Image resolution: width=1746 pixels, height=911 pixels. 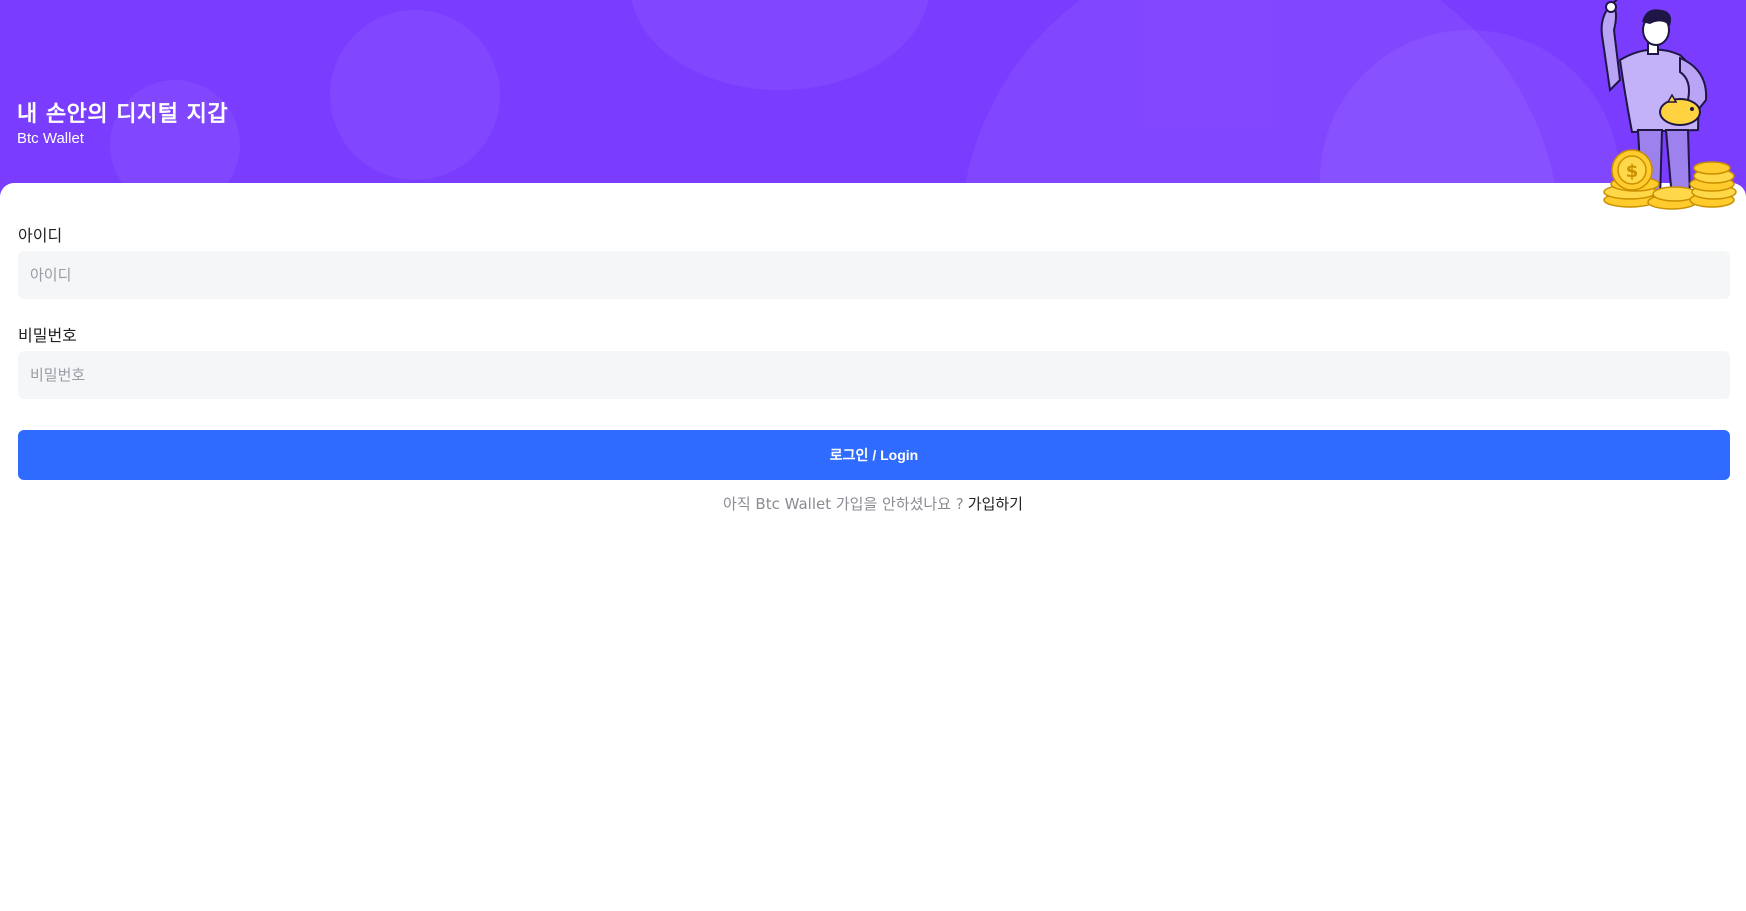 I want to click on man-with-coins-illustration-icon: $, so click(x=1668, y=105).